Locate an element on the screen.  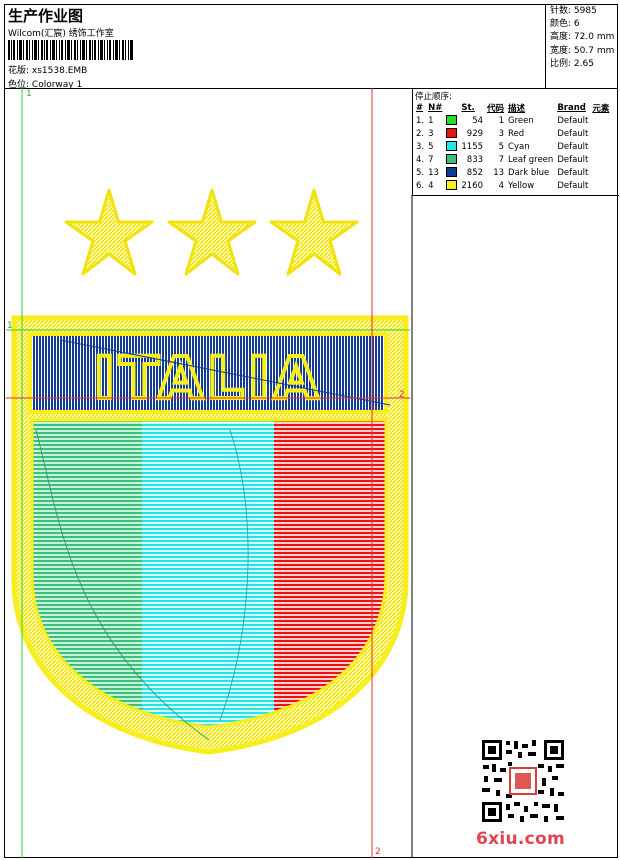
guide-marker-right-2: 2 is located at coordinates (402, 395).